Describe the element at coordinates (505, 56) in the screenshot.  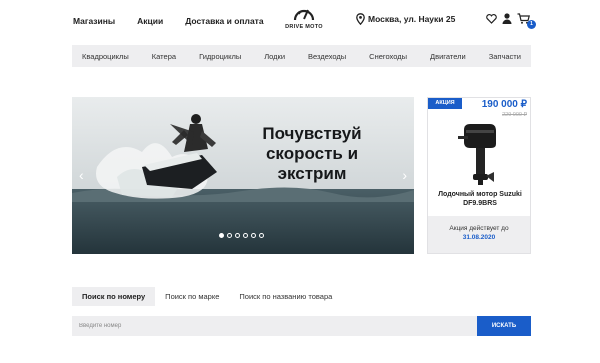
I see `category-spare-parts: Запчасти` at that location.